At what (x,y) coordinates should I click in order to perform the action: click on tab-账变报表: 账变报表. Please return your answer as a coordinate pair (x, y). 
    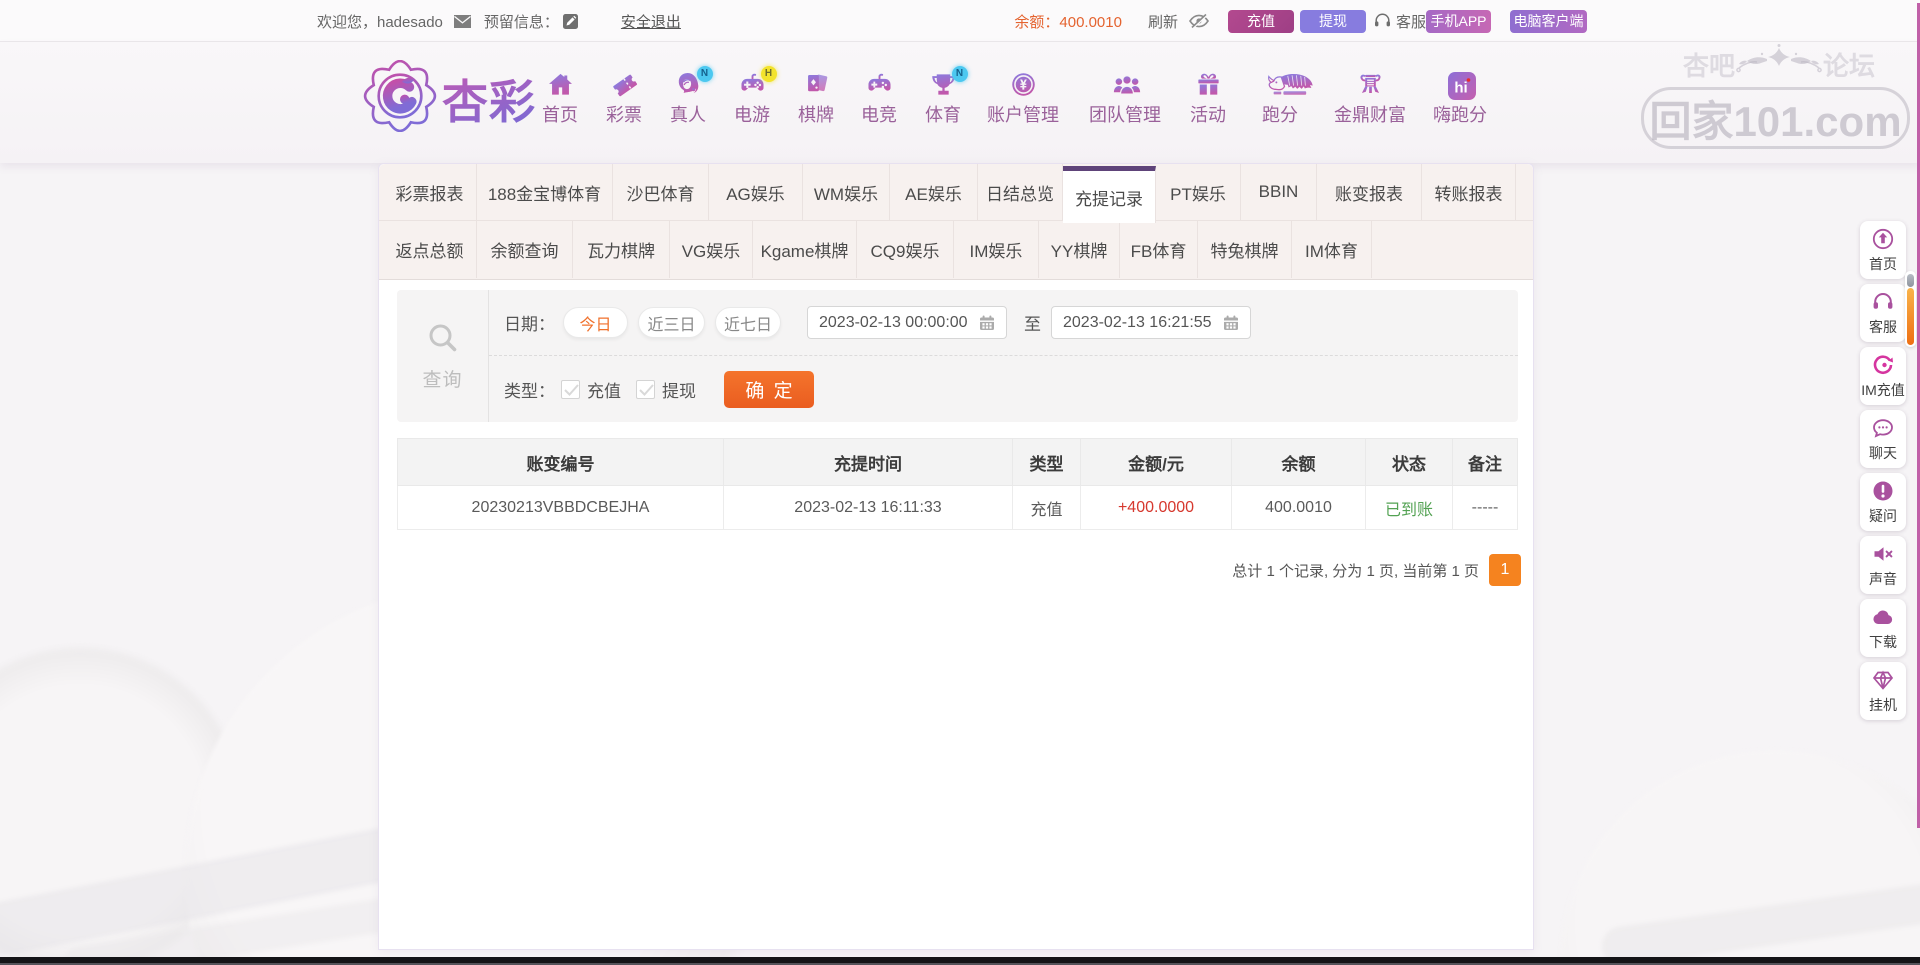
    Looking at the image, I should click on (1369, 192).